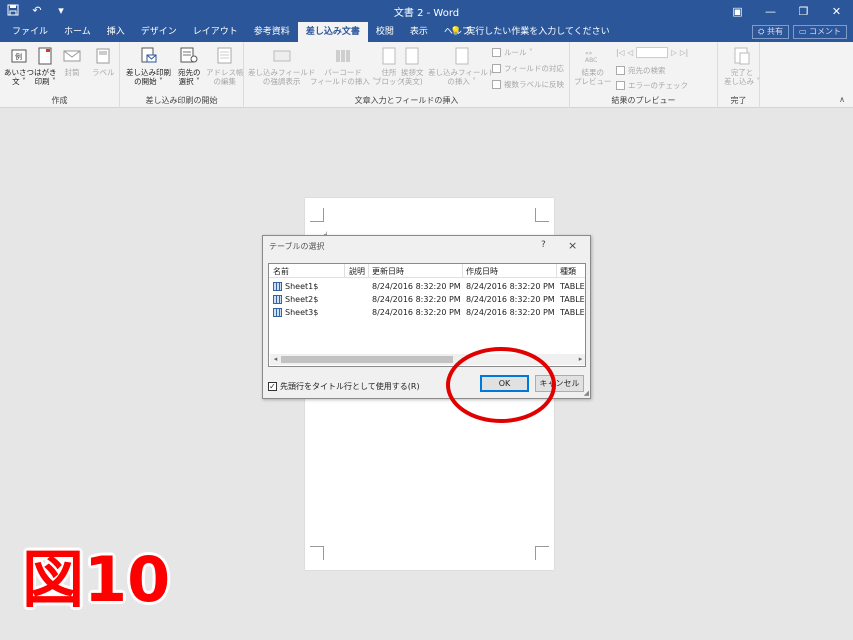 Image resolution: width=853 pixels, height=640 pixels. Describe the element at coordinates (103, 56) in the screenshot. I see `label-icon` at that location.